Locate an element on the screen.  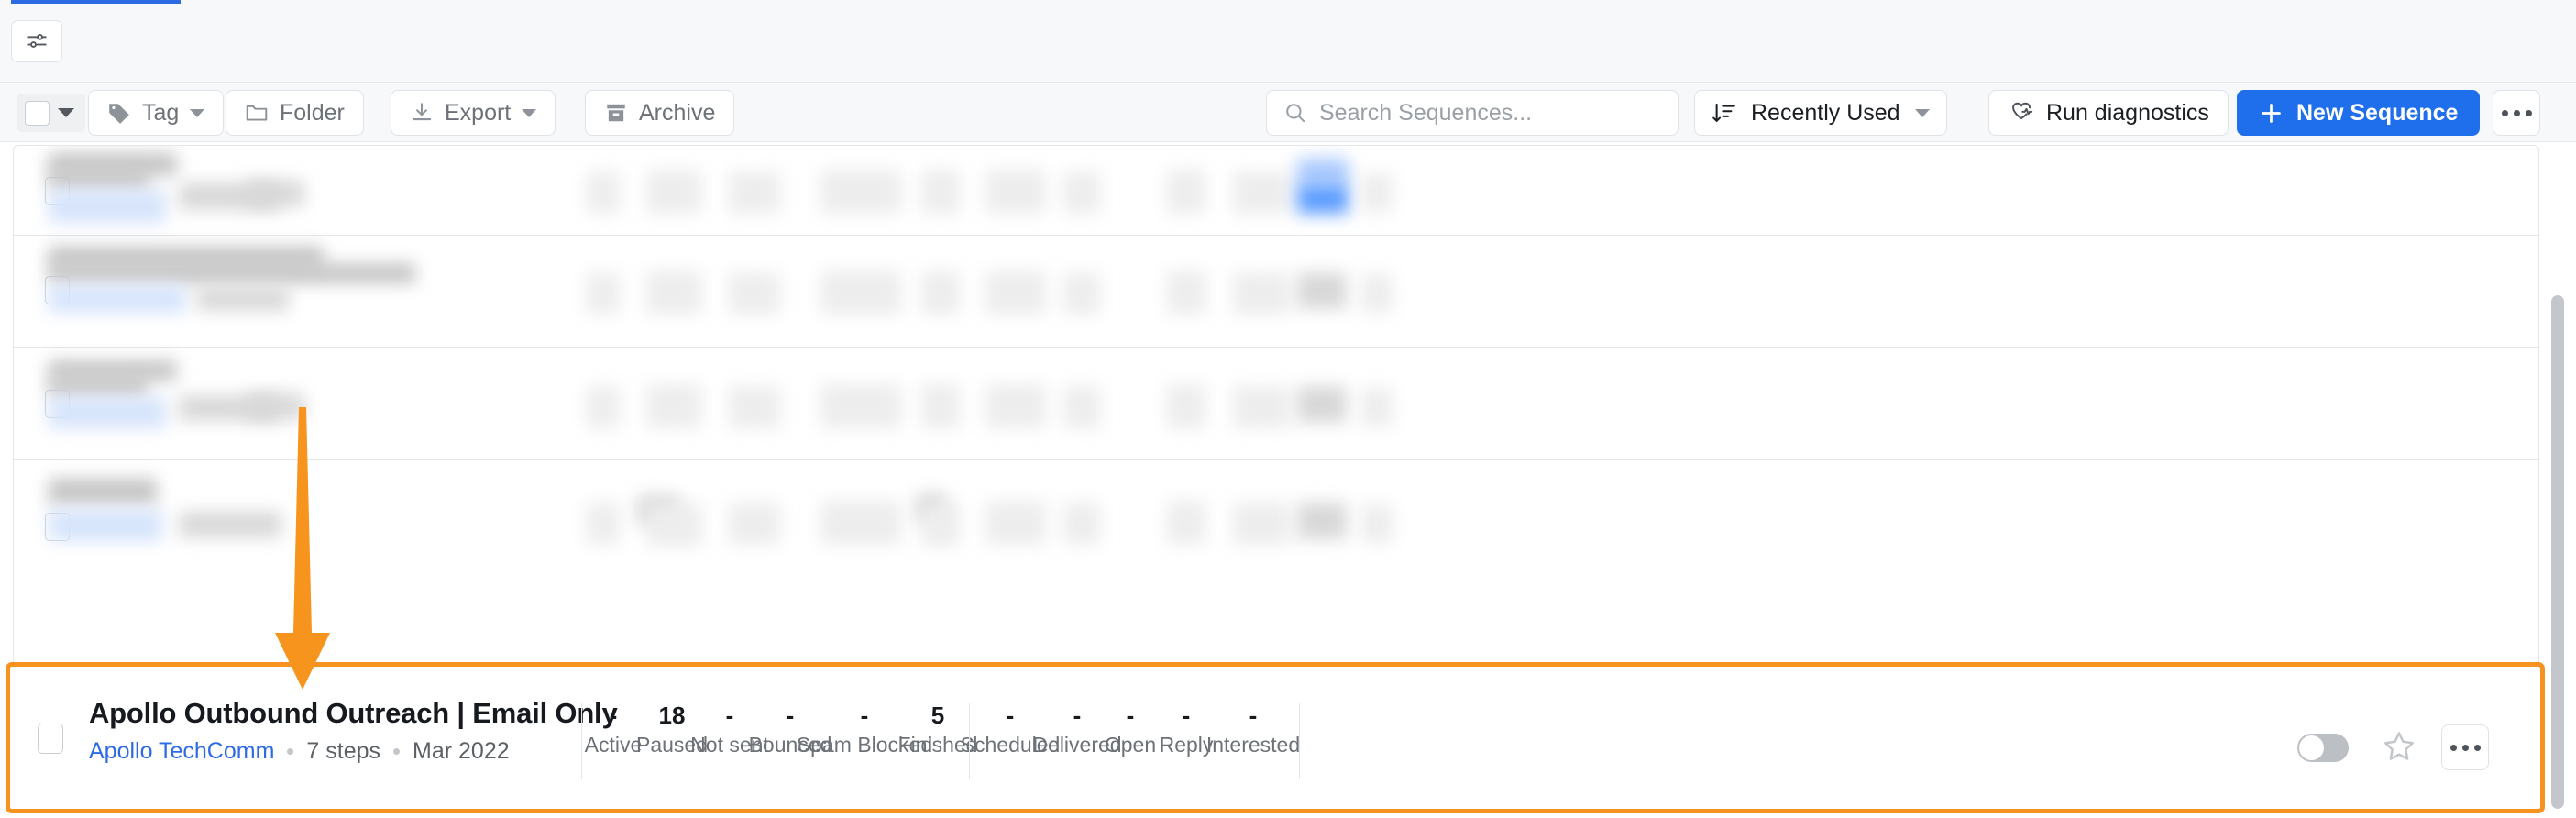
toggle-knob is located at coordinates (2312, 747).